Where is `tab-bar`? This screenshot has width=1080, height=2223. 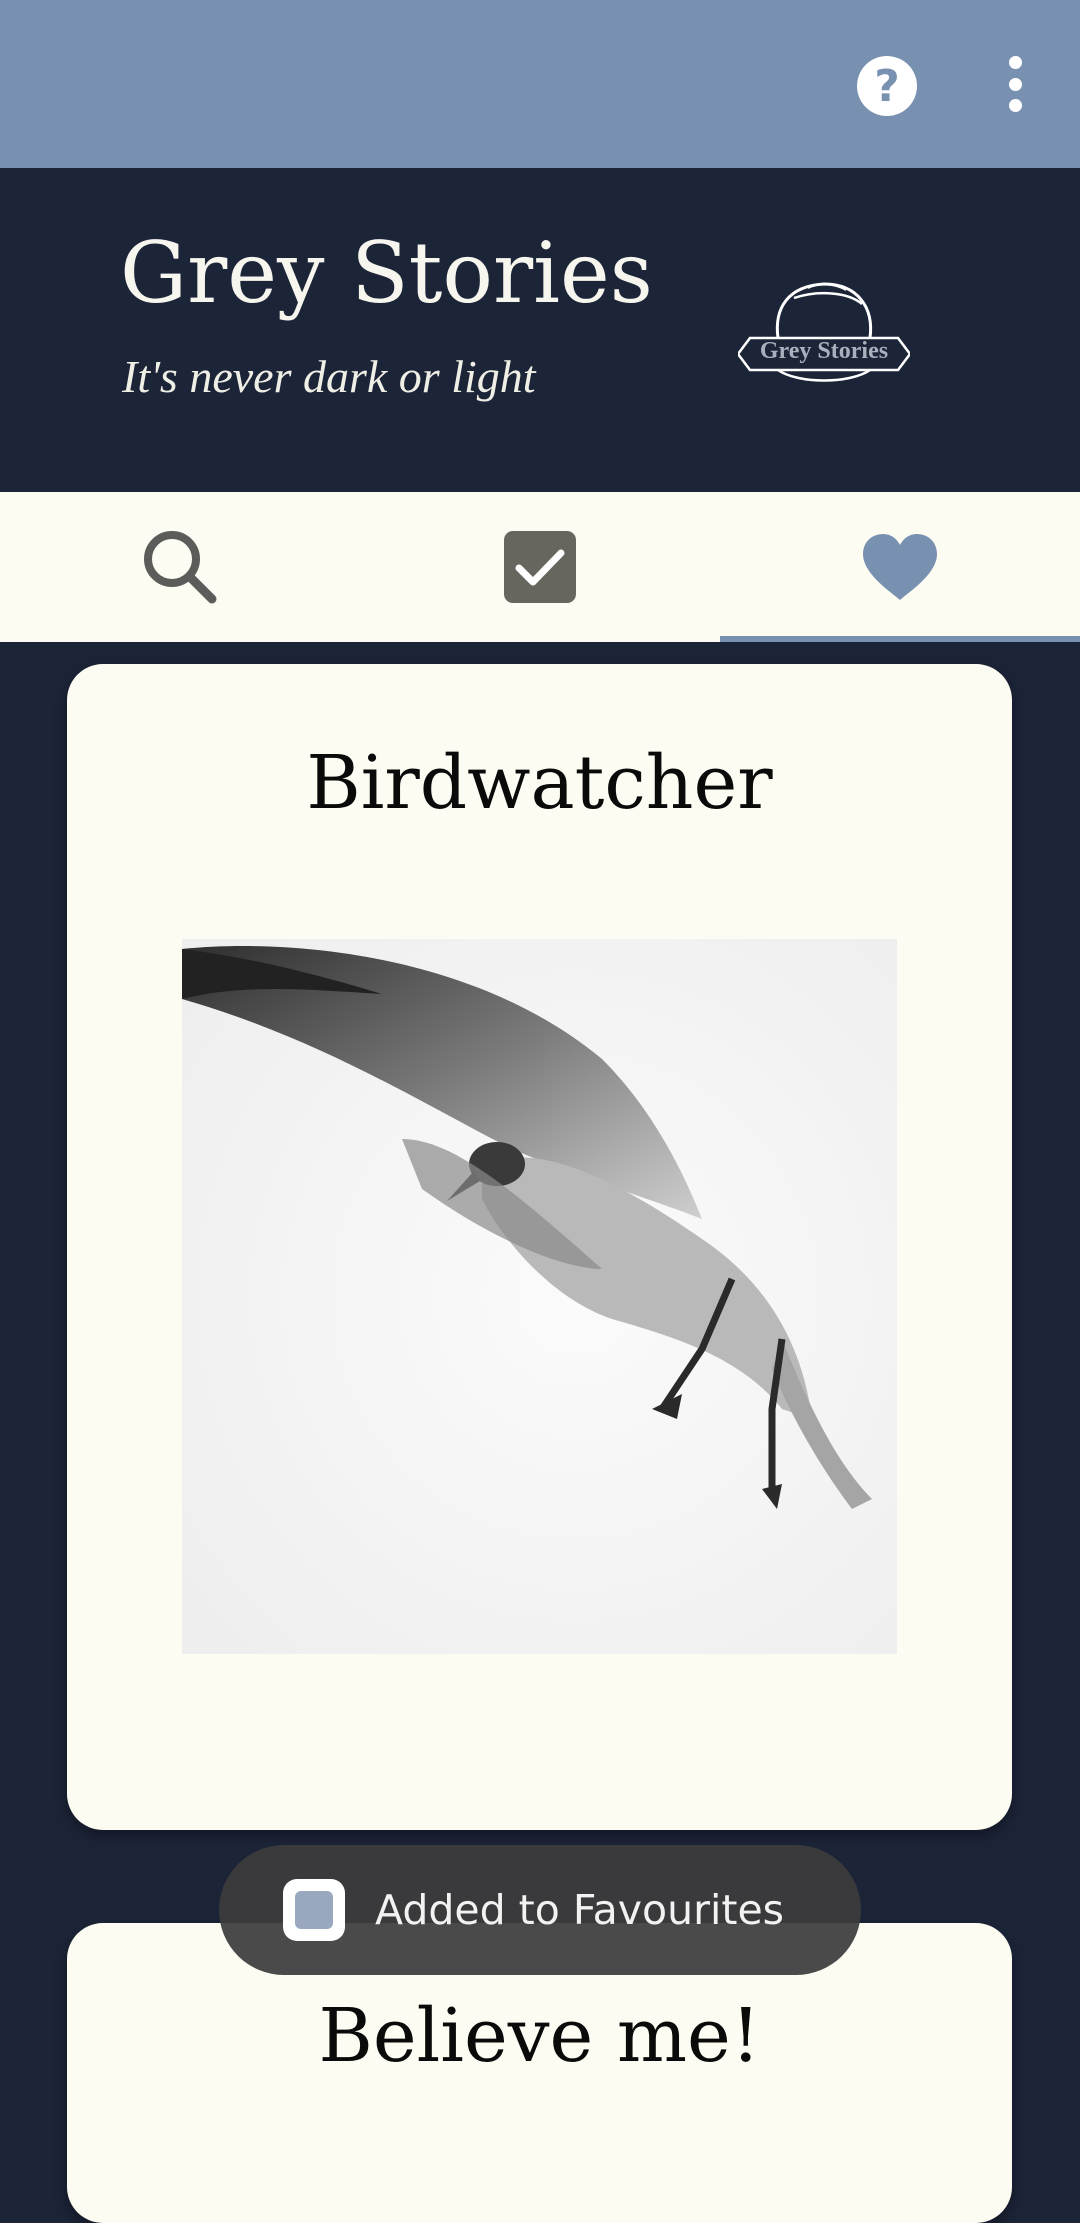 tab-bar is located at coordinates (540, 567).